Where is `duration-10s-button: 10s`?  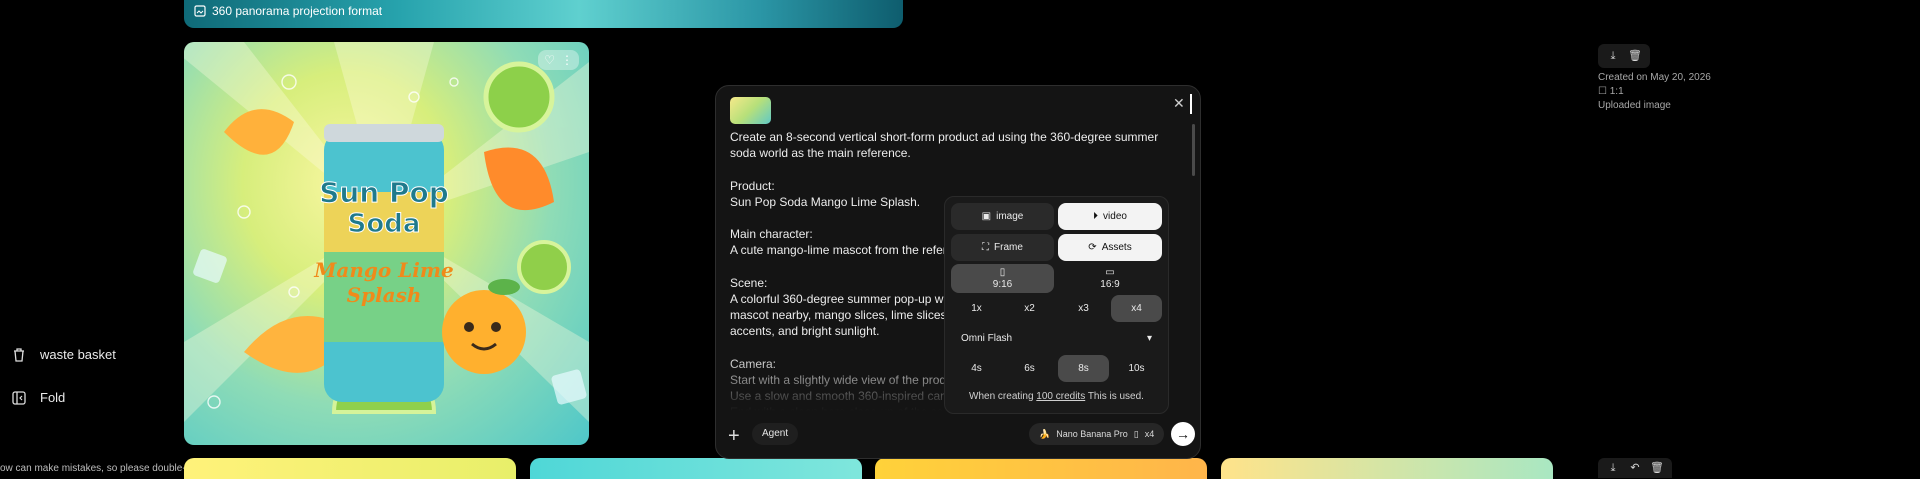 duration-10s-button: 10s is located at coordinates (1136, 368).